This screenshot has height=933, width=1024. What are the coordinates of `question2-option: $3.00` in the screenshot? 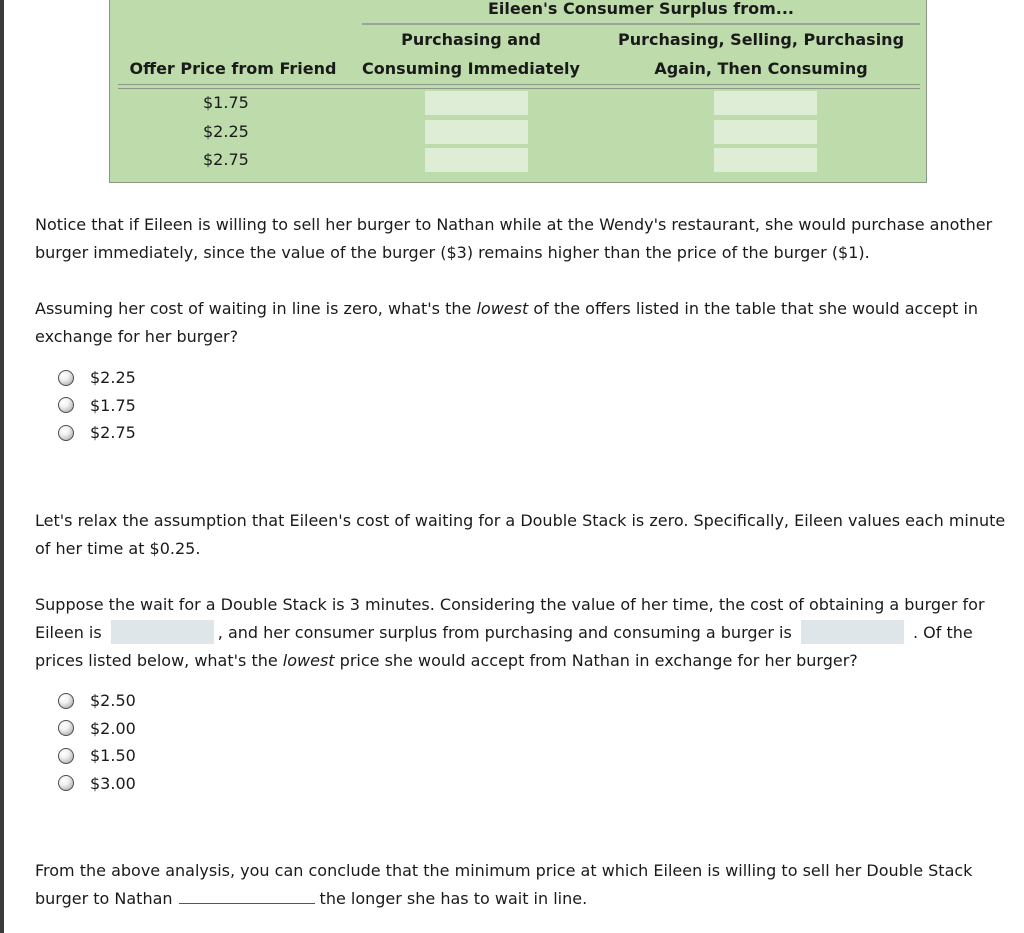 It's located at (97, 784).